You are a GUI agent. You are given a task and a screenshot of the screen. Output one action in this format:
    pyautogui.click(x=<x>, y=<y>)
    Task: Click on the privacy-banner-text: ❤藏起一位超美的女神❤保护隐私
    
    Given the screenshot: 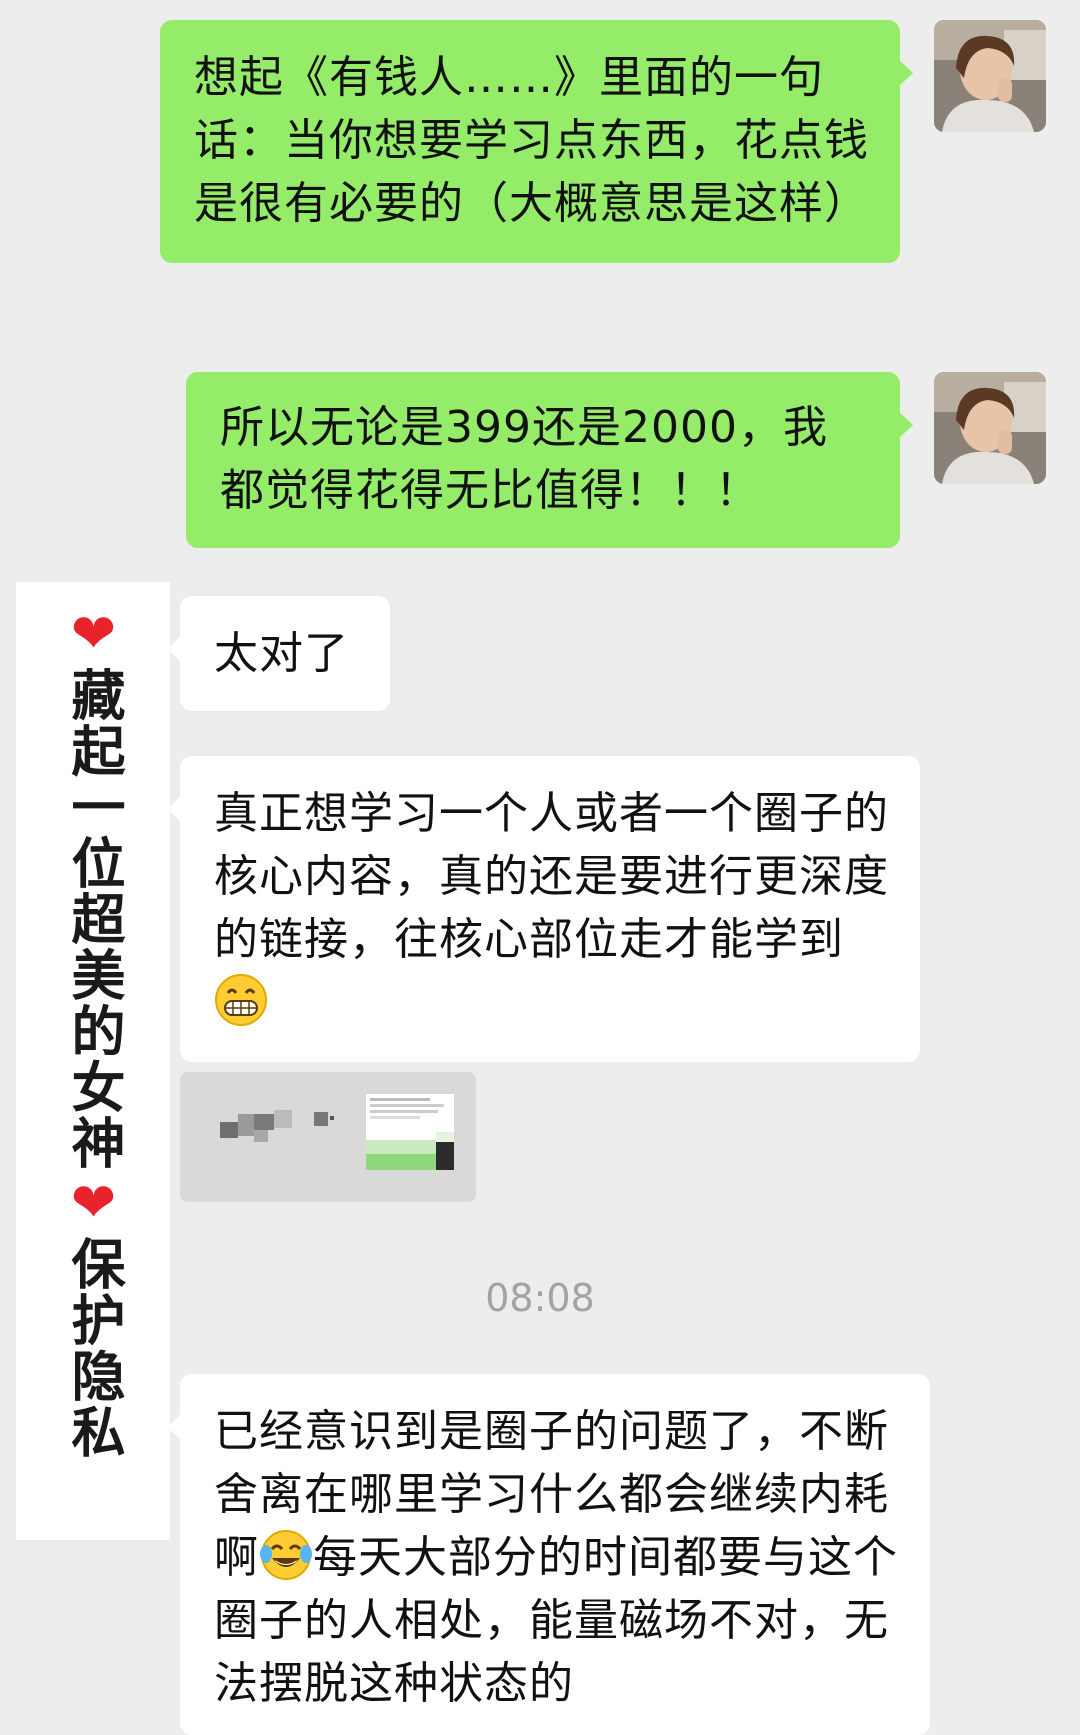 What is the action you would take?
    pyautogui.click(x=93, y=1031)
    